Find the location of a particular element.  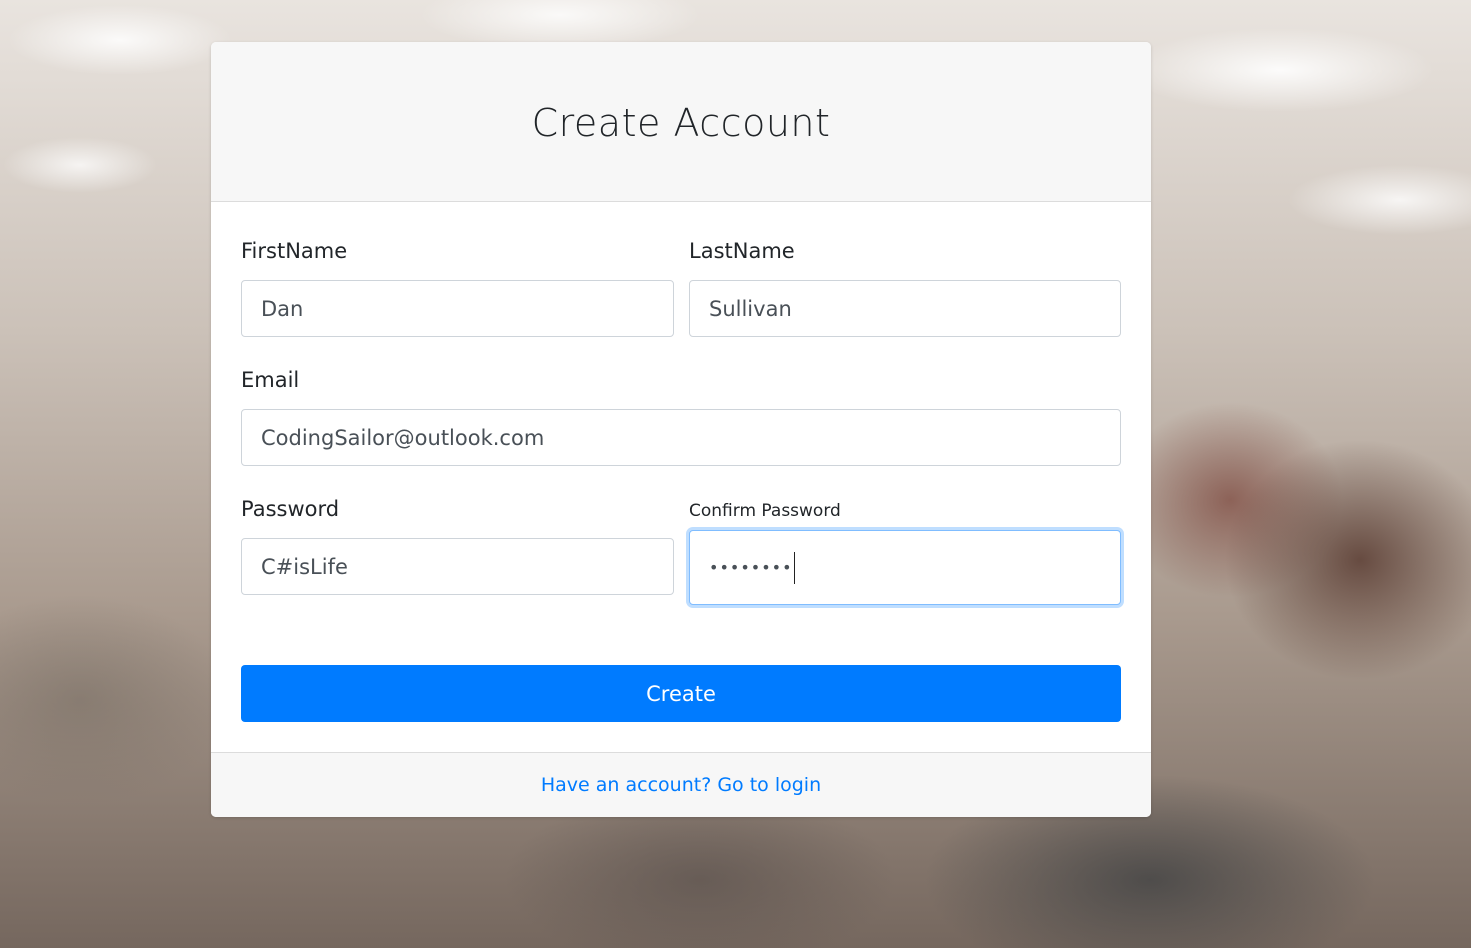

password-input is located at coordinates (457, 566).